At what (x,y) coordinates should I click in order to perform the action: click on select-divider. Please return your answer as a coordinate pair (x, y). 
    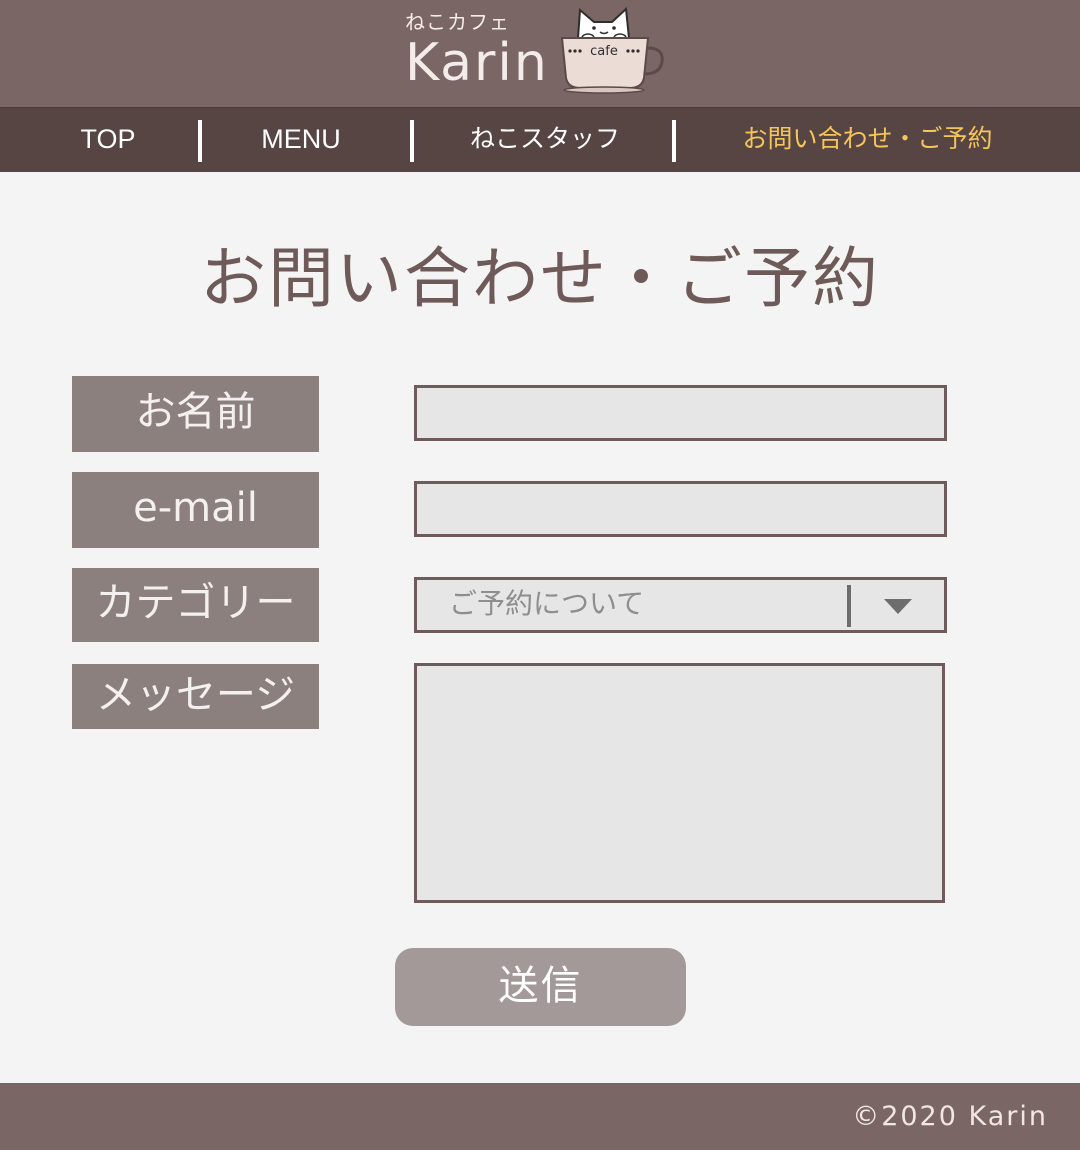
    Looking at the image, I should click on (849, 606).